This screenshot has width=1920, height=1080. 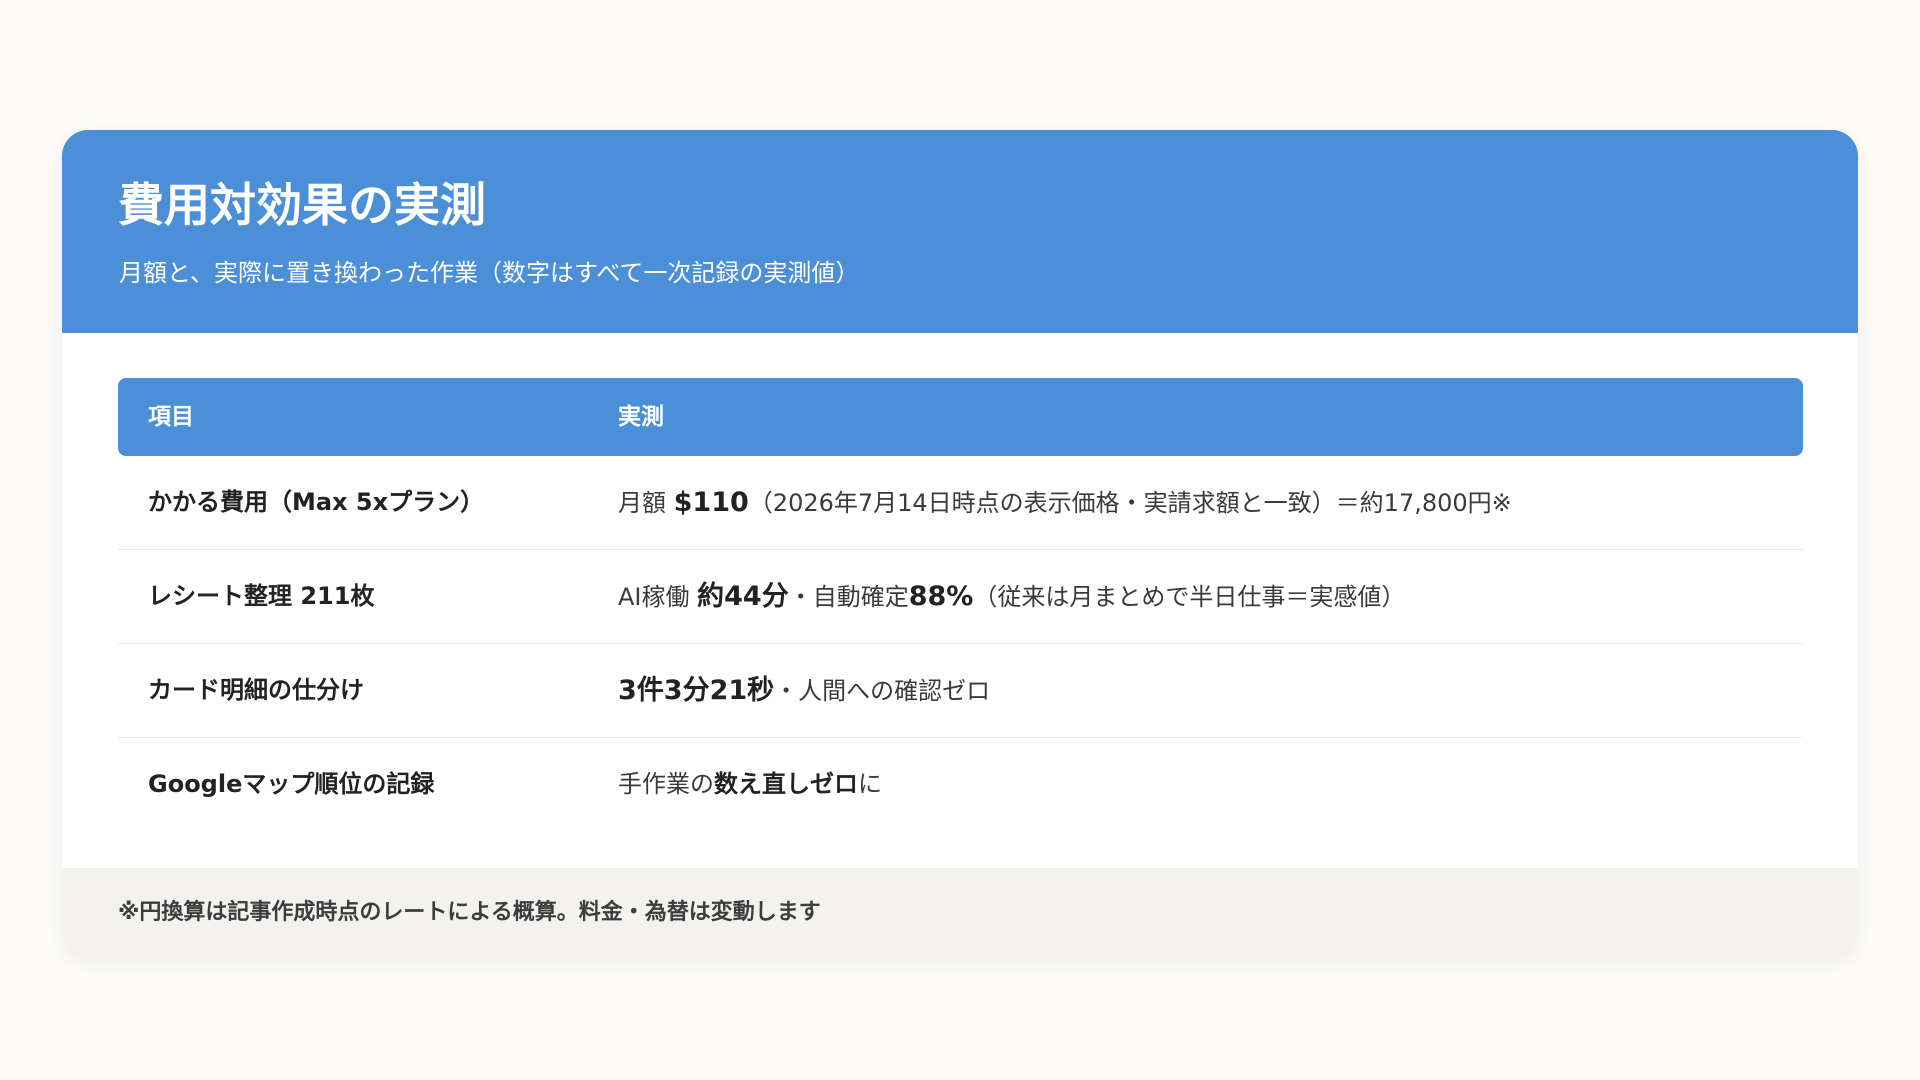 I want to click on row-measured-value: 3件3分21秒・人間への確認ゼロ, so click(x=804, y=690).